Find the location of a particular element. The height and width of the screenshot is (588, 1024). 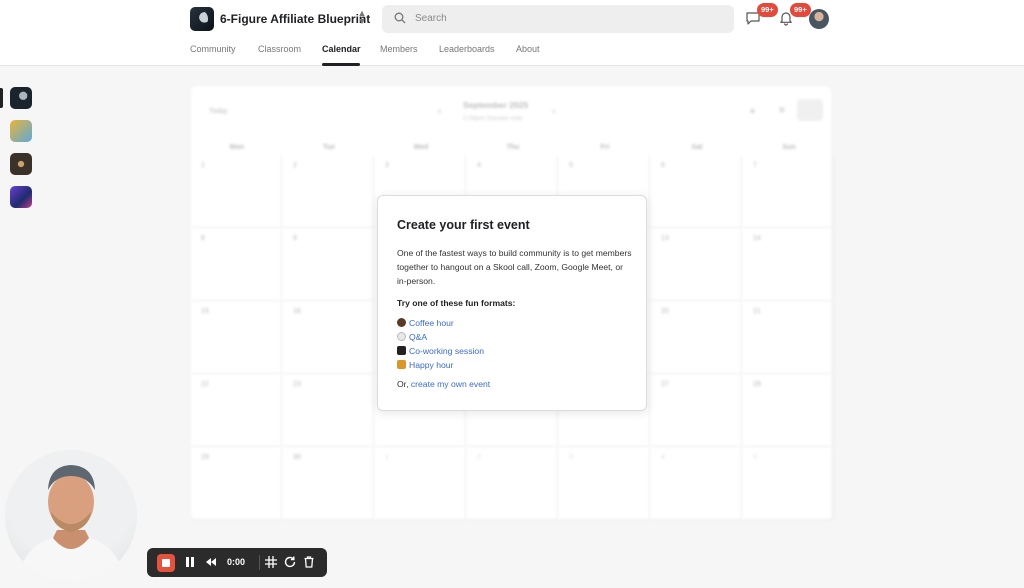

group-icon-purple is located at coordinates (21, 197).